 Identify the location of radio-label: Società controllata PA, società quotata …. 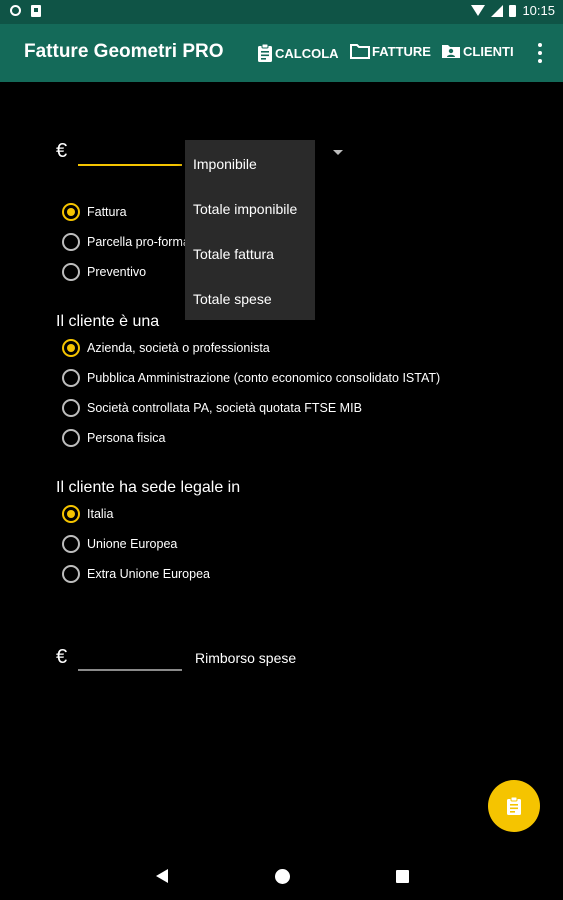
(224, 408).